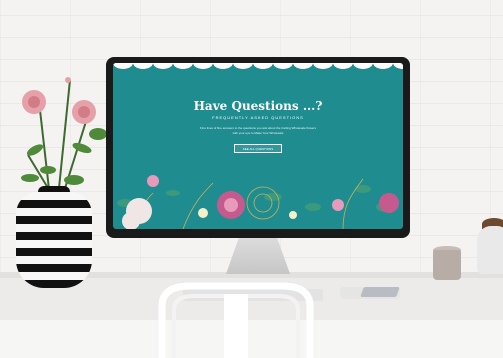  Describe the element at coordinates (380, 292) in the screenshot. I see `smartphone` at that location.